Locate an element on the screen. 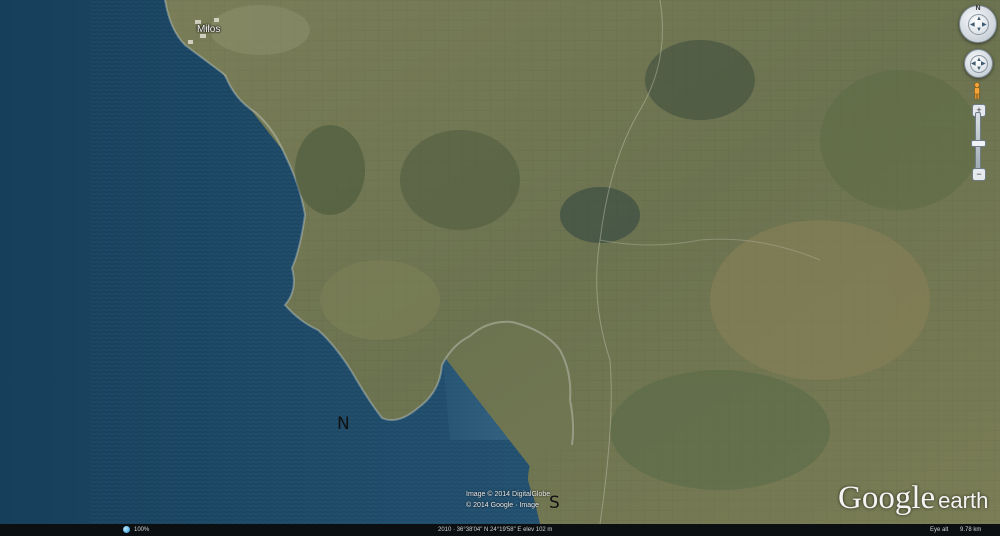 The image size is (1000, 536). look-joystick: ▲ ▼ ◀ ▶ is located at coordinates (978, 24).